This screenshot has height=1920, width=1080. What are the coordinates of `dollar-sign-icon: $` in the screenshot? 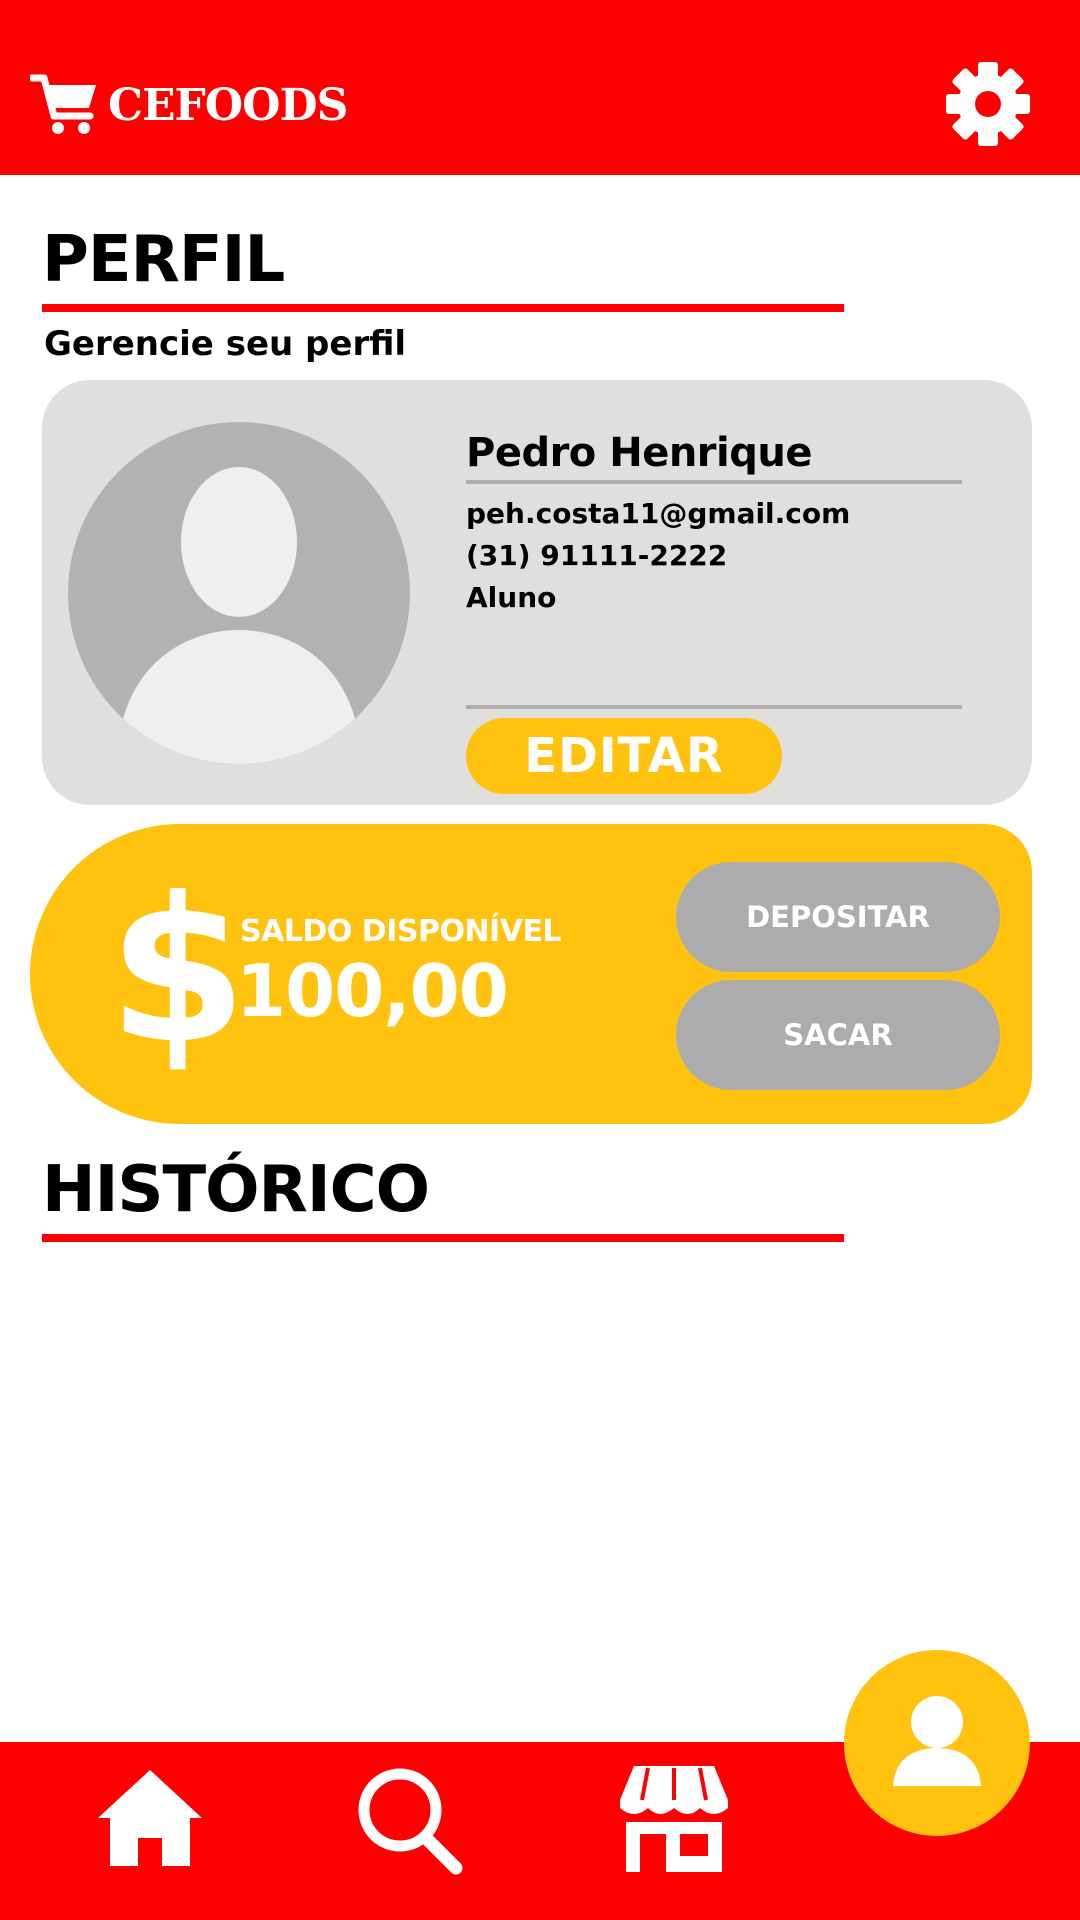 It's located at (178, 971).